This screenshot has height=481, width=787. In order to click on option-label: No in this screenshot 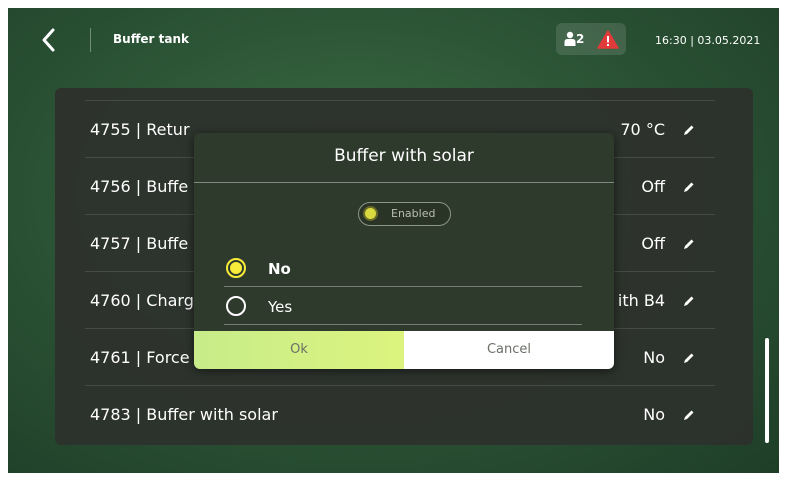, I will do `click(279, 269)`.